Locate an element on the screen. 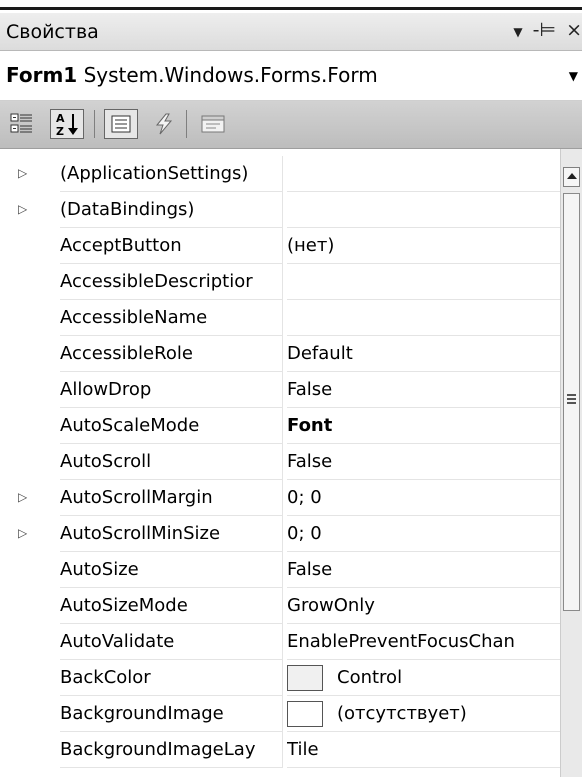 The width and height of the screenshot is (582, 777). property-row: ▷ AutoScrollMinSize 0; 0 is located at coordinates (280, 534).